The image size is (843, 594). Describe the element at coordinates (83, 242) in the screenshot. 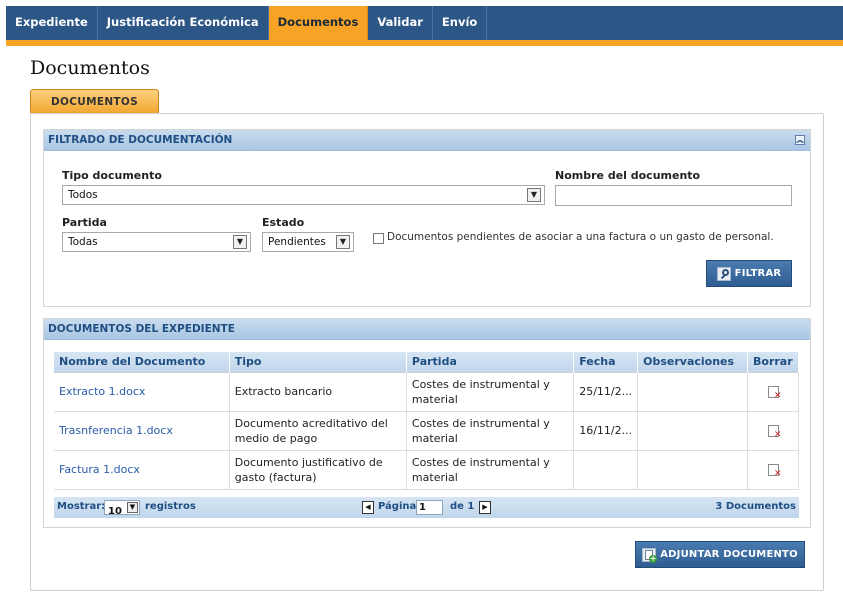

I see `partida-value: Todas` at that location.